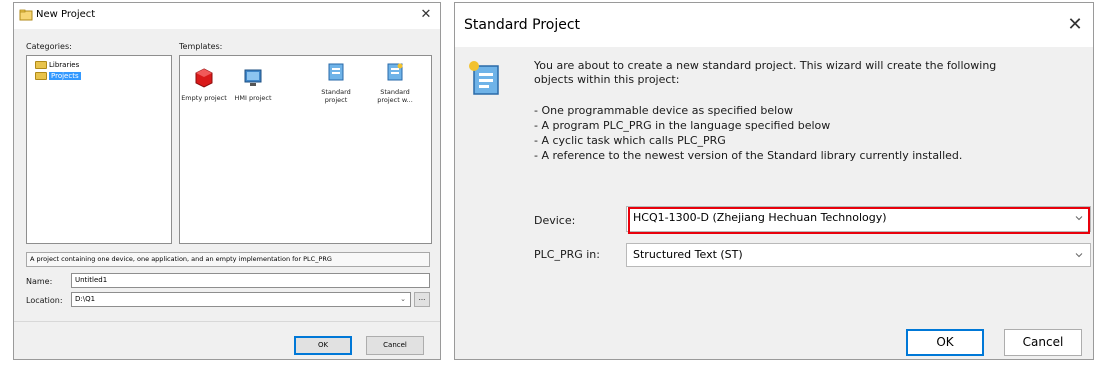 This screenshot has width=1097, height=367. I want to click on chevron-down-icon: ⌄, so click(403, 299).